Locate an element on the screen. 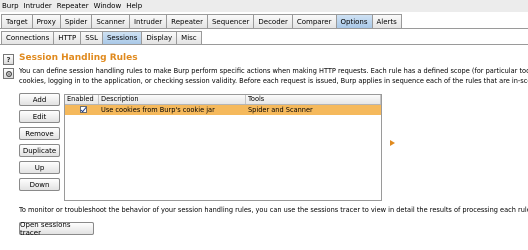 Image resolution: width=528 pixels, height=250 pixels. remove-button: Remove is located at coordinates (39, 133).